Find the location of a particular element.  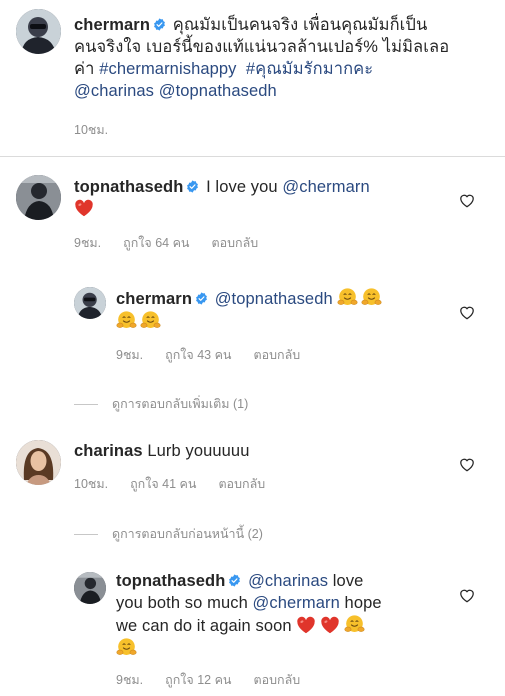

likes-count-link: ถูกใจ 12 คน is located at coordinates (198, 680).